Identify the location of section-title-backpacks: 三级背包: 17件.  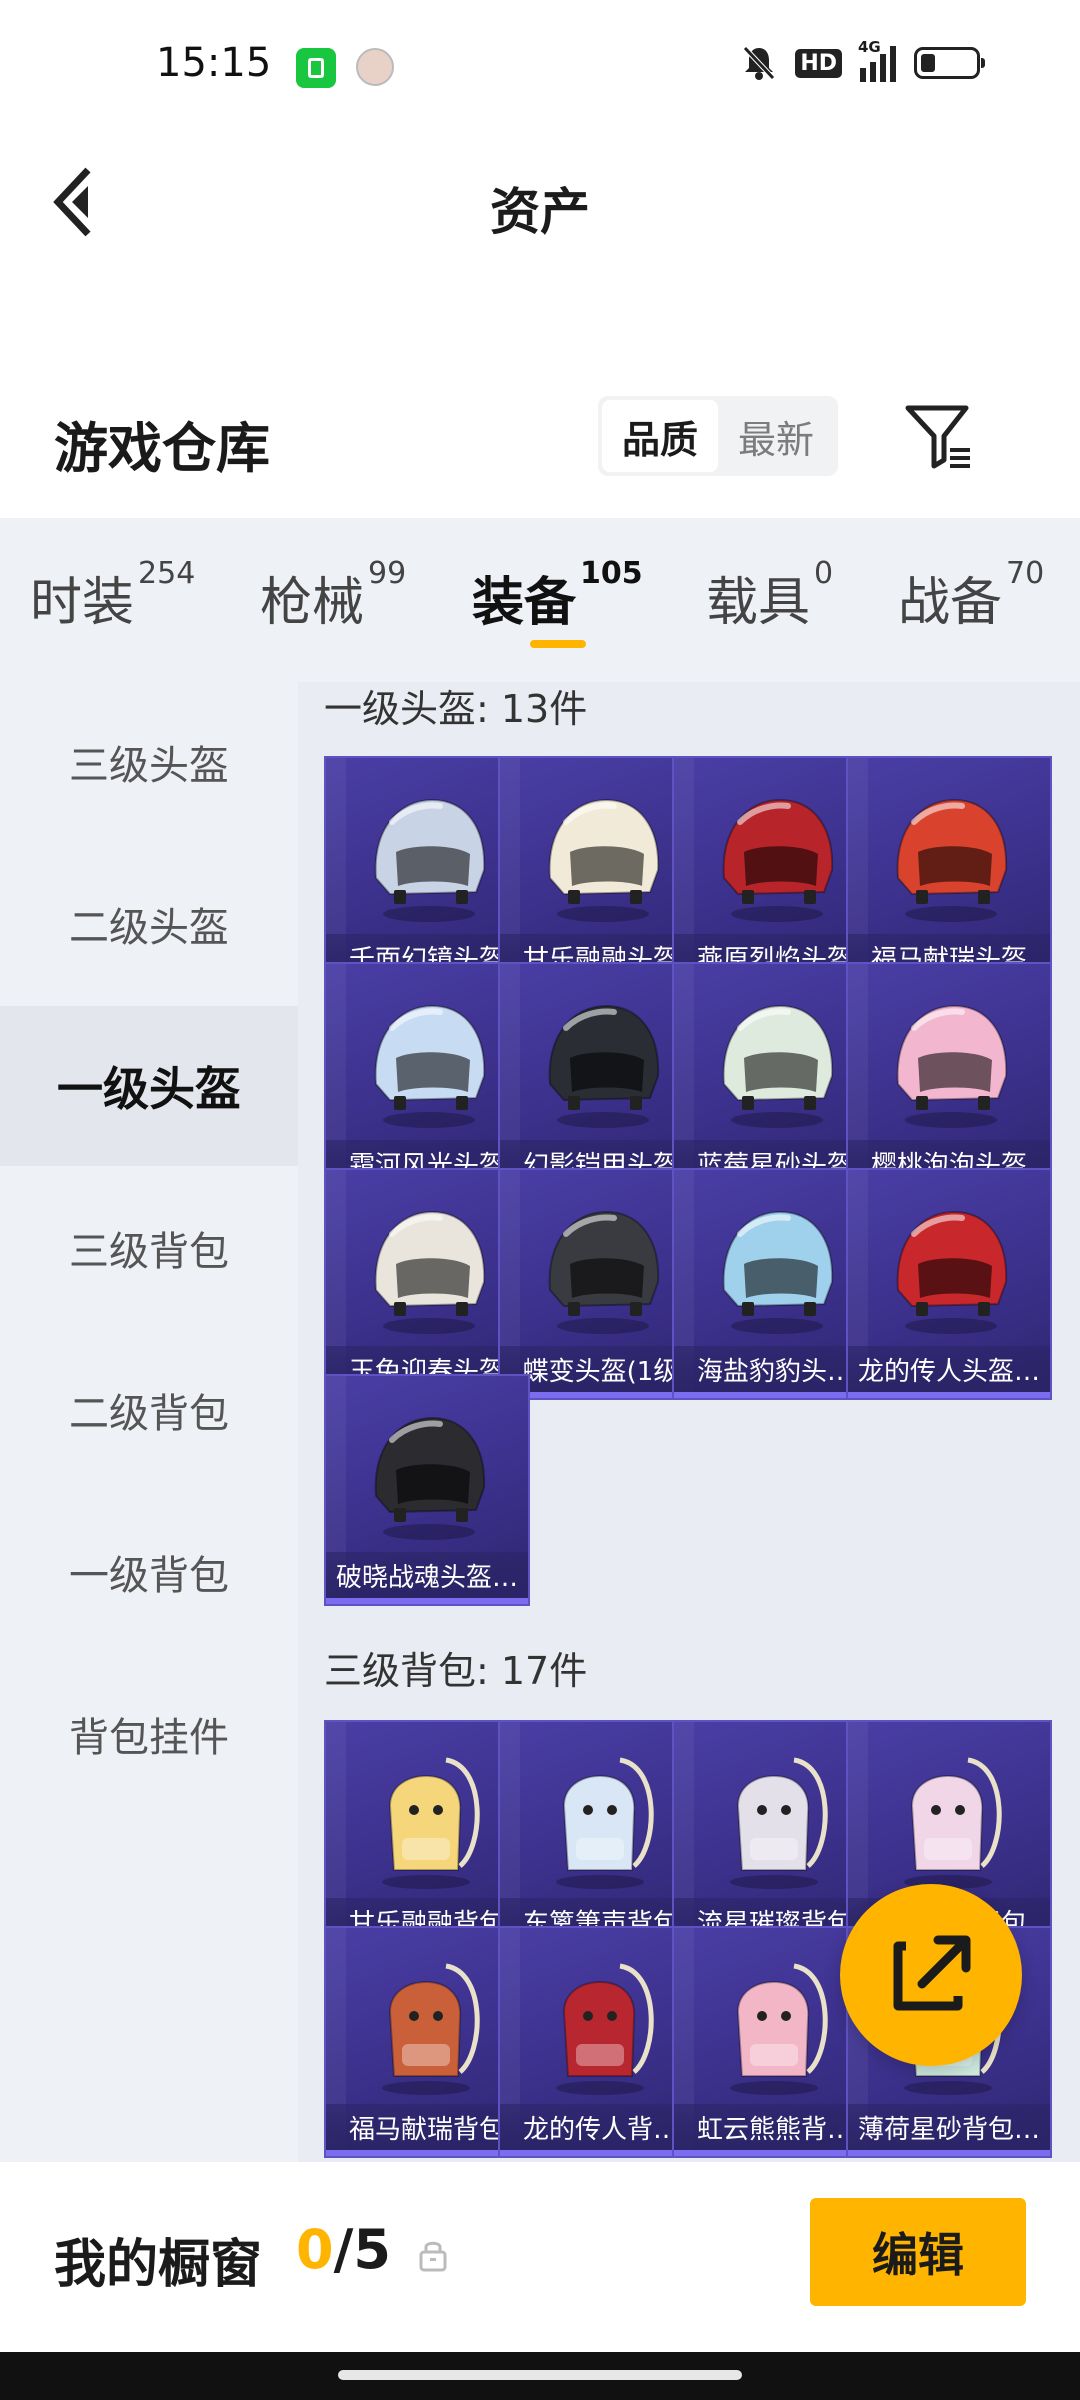
(456, 1671).